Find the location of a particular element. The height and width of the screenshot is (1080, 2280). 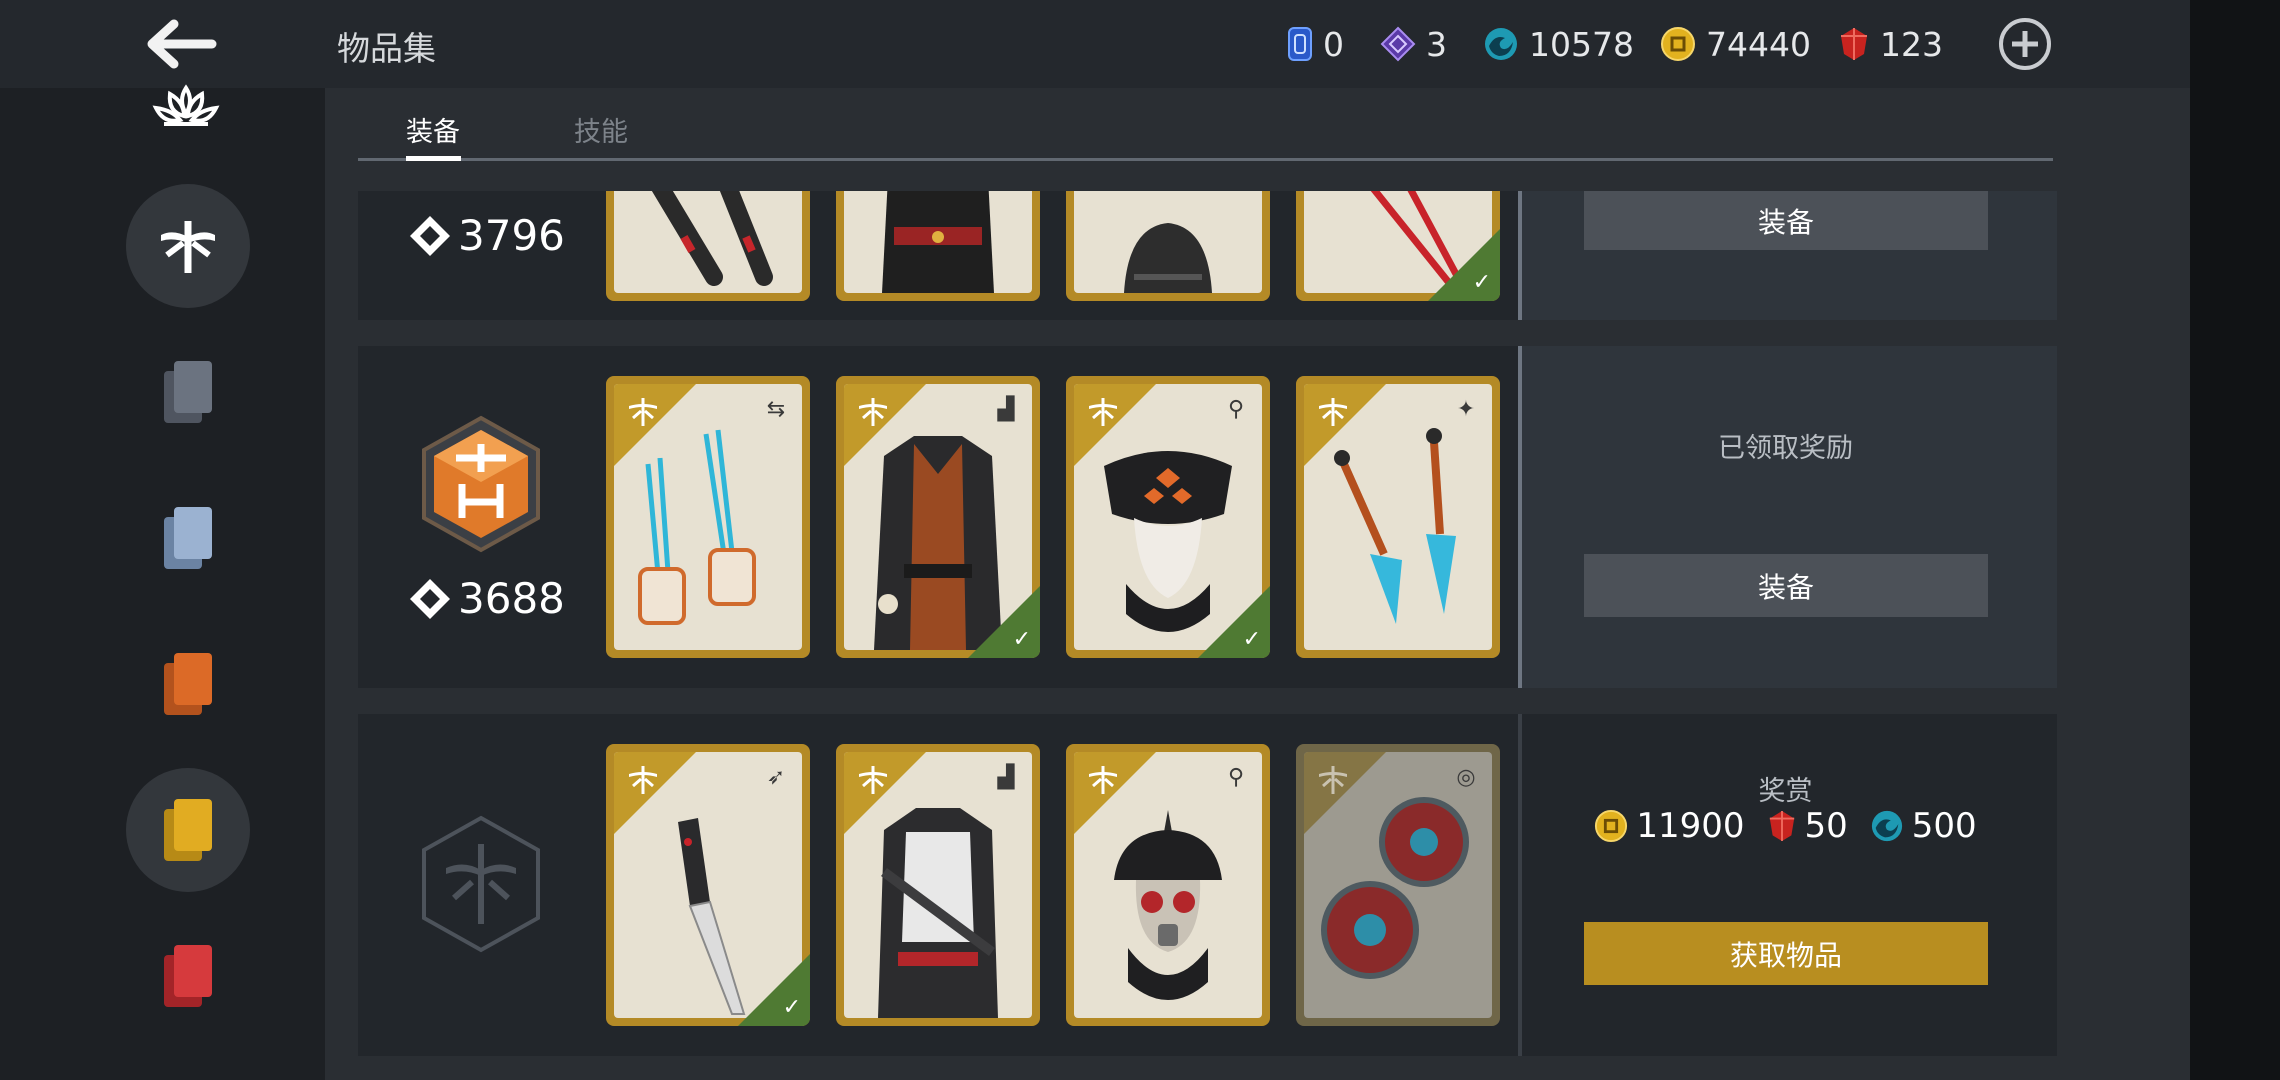

dragonfly-emblem-icon is located at coordinates (188, 247).